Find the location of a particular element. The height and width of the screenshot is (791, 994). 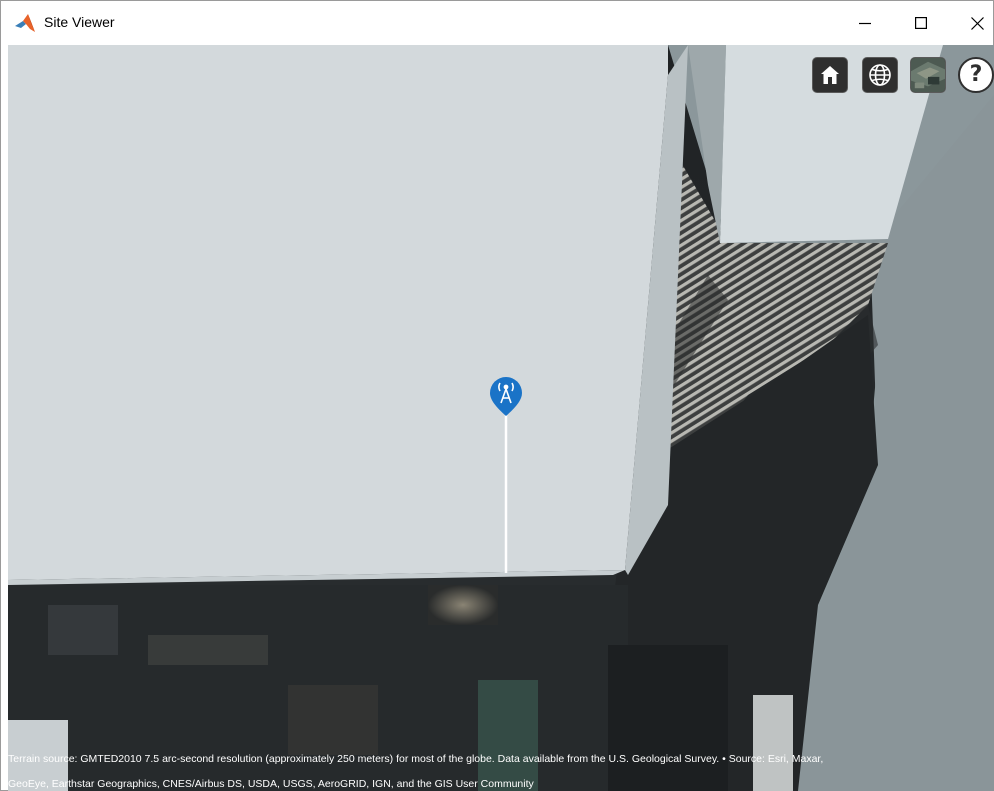

basemap-imagery-icon is located at coordinates (928, 75).